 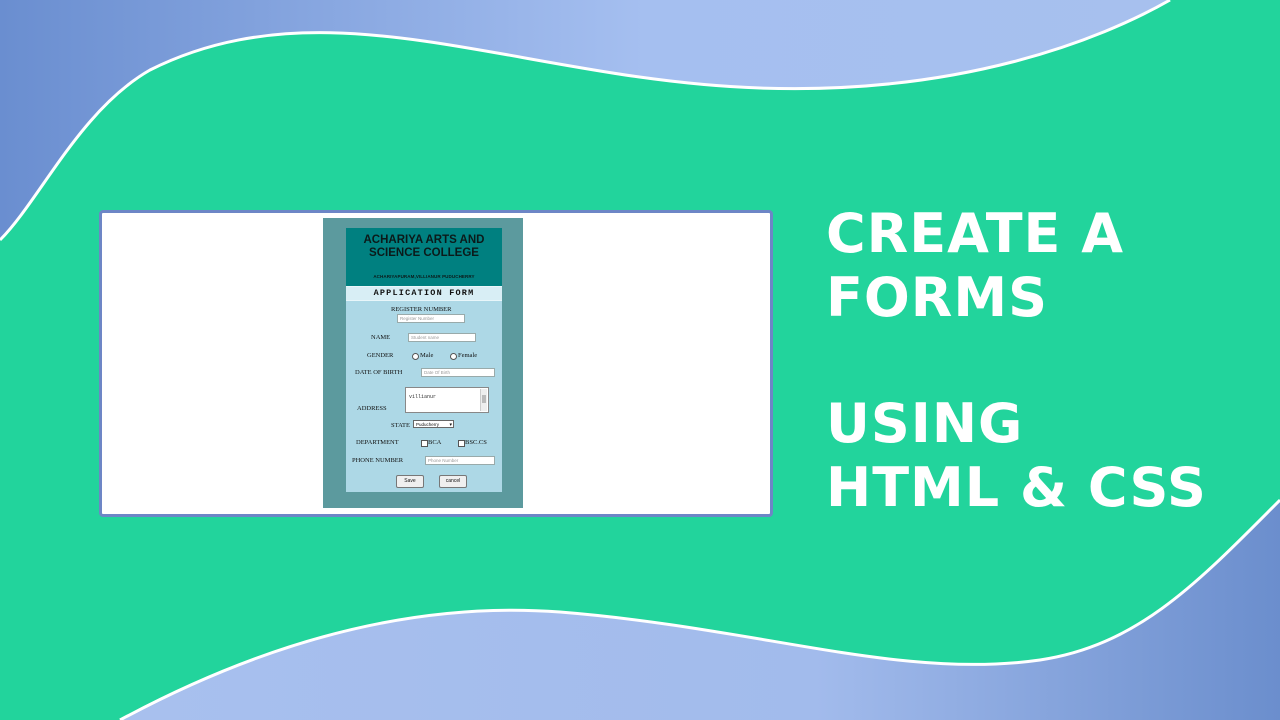 I want to click on address-label: ADDRESS, so click(x=372, y=408).